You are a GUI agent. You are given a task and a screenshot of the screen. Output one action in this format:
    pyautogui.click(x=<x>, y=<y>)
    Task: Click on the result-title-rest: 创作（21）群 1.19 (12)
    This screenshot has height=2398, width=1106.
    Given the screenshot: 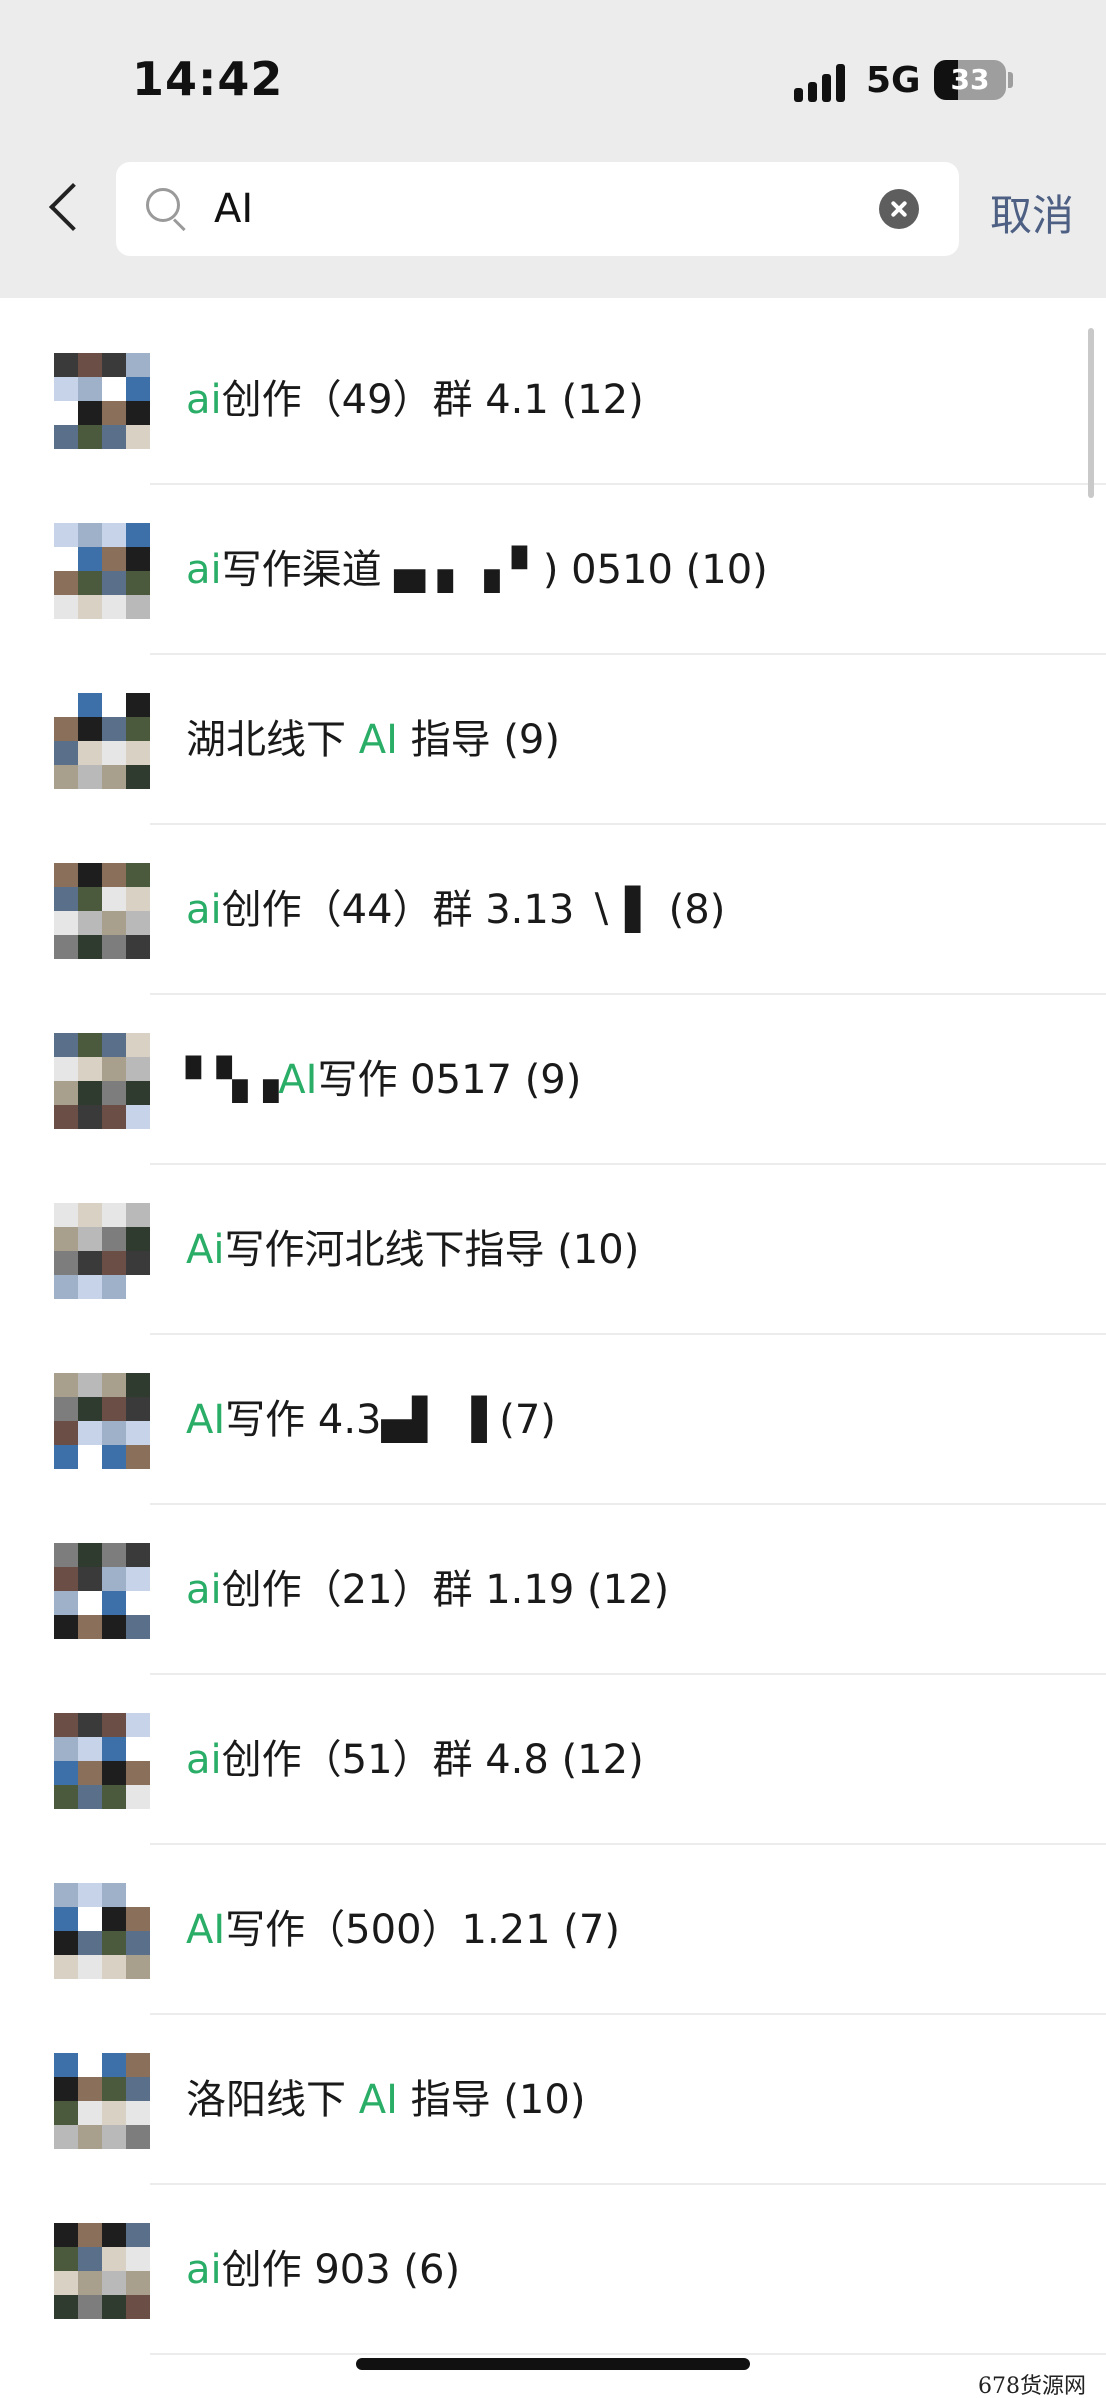 What is the action you would take?
    pyautogui.click(x=445, y=1590)
    